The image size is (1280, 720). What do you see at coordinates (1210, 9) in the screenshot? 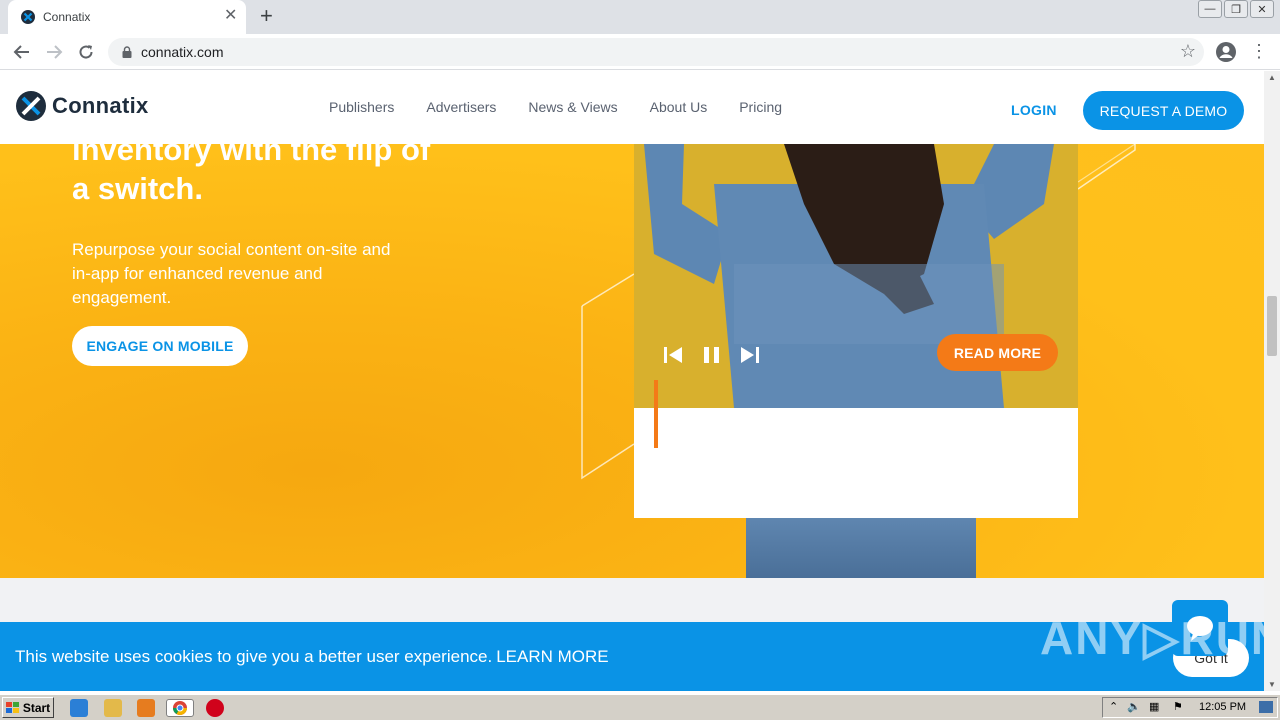
I see `minimize-button: —` at bounding box center [1210, 9].